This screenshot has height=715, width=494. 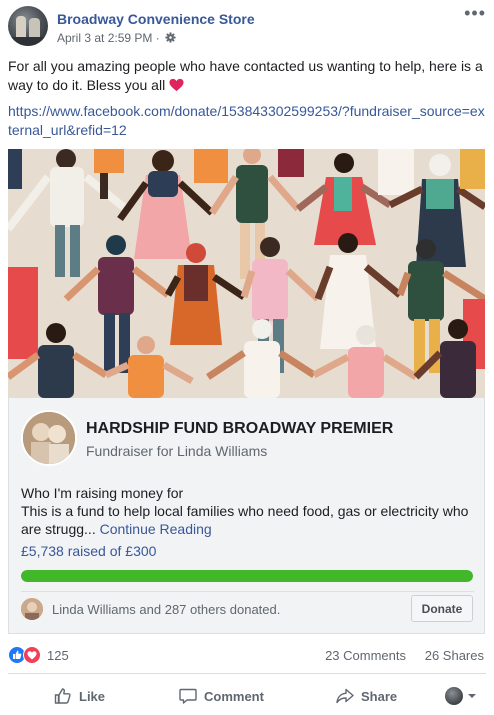 I want to click on heart-icon, so click(x=32, y=655).